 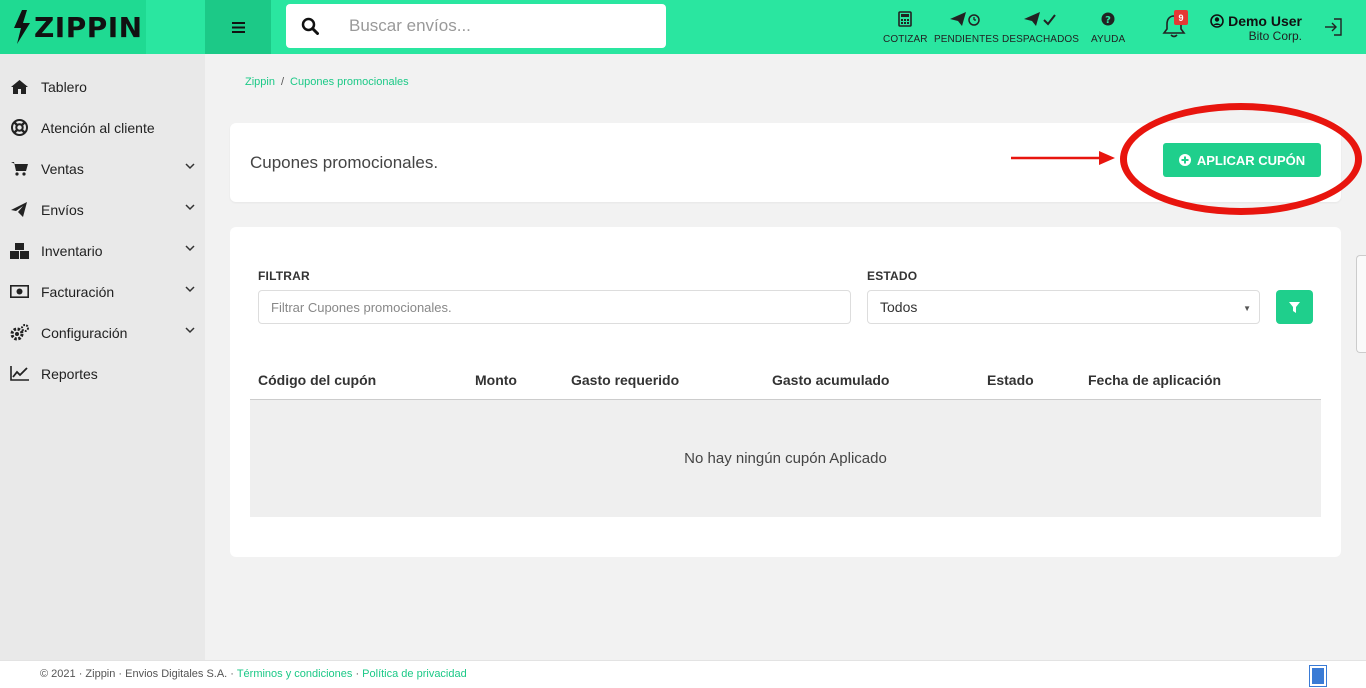 I want to click on search-box, so click(x=476, y=26).